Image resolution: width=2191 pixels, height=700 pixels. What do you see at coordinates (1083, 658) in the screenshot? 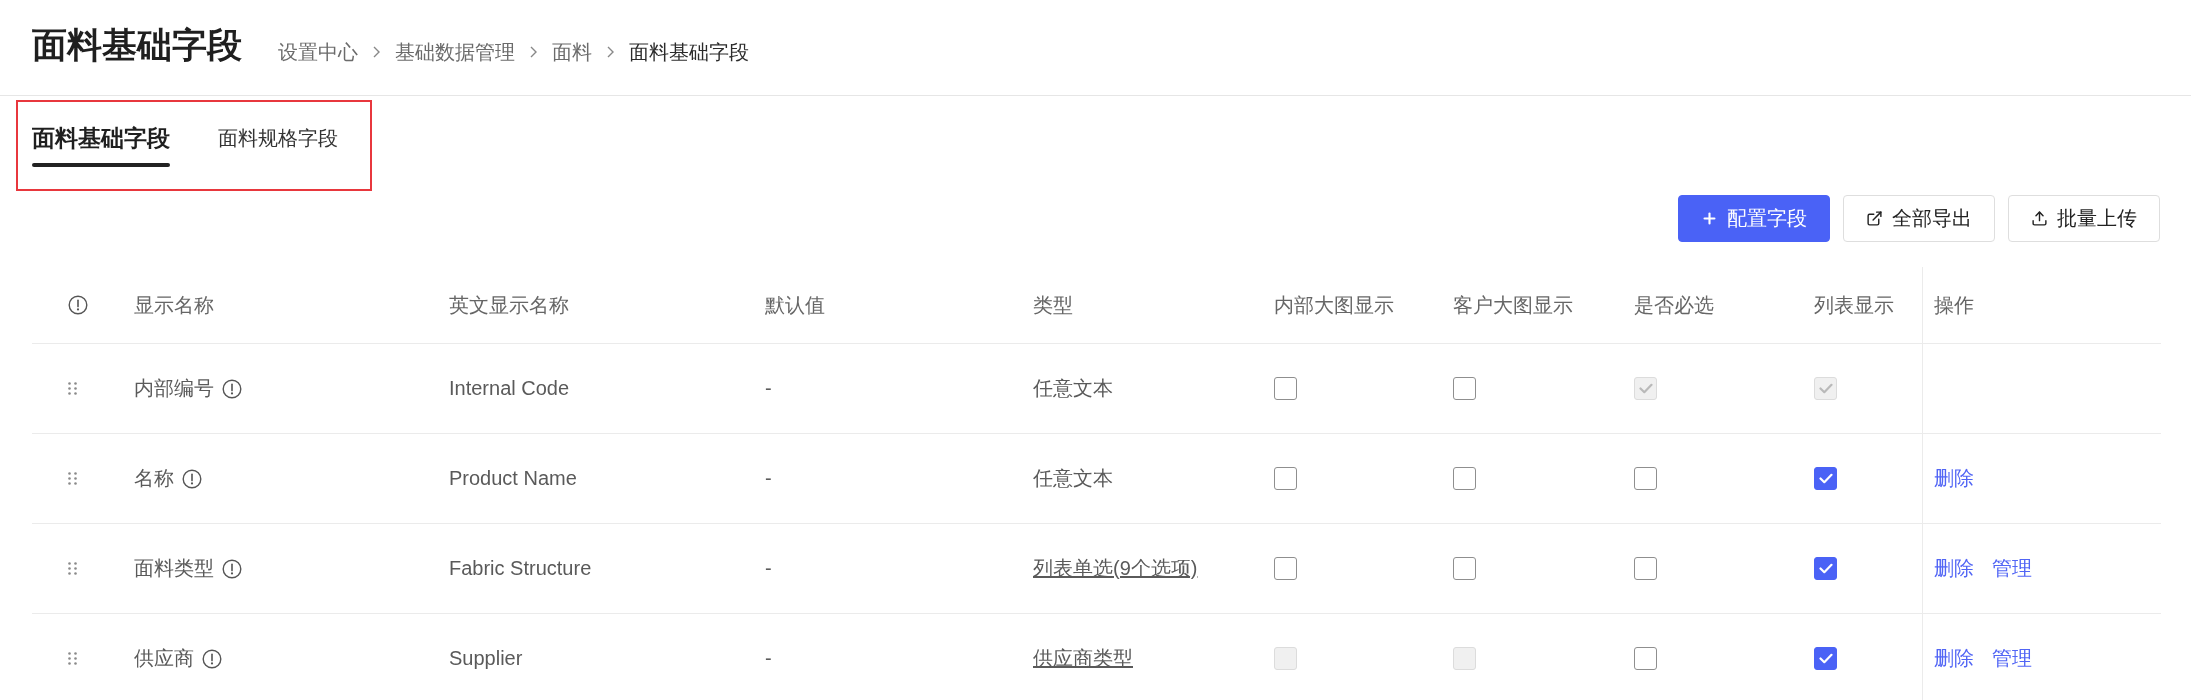
I see `type-link: 供应商类型` at bounding box center [1083, 658].